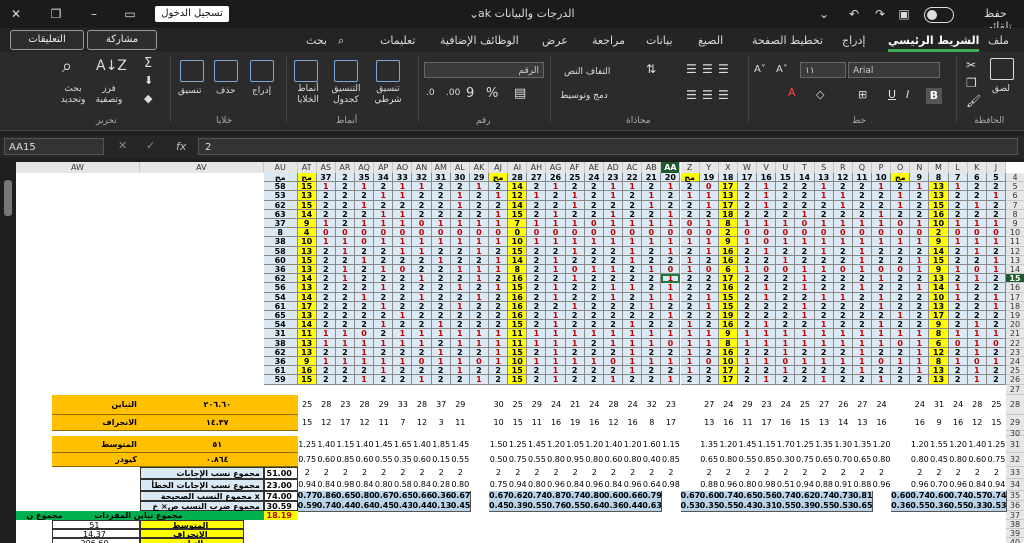 The width and height of the screenshot is (1024, 543). I want to click on restore-icon: ❐, so click(56, 14).